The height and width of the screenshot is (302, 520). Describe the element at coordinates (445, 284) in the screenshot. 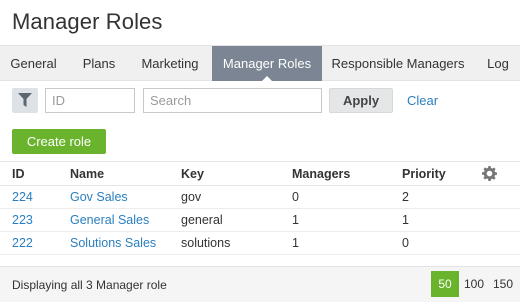

I see `page-size-50: 50` at that location.